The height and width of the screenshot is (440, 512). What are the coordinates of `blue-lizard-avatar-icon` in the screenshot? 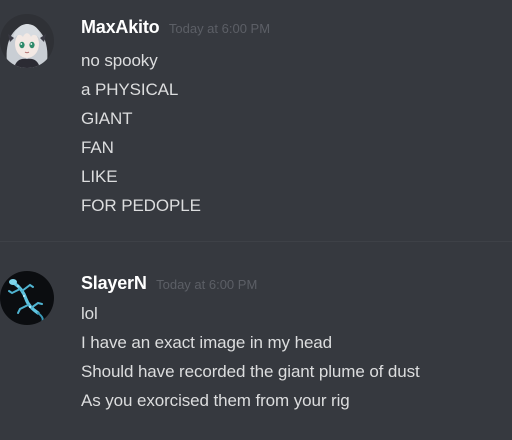 It's located at (27, 298).